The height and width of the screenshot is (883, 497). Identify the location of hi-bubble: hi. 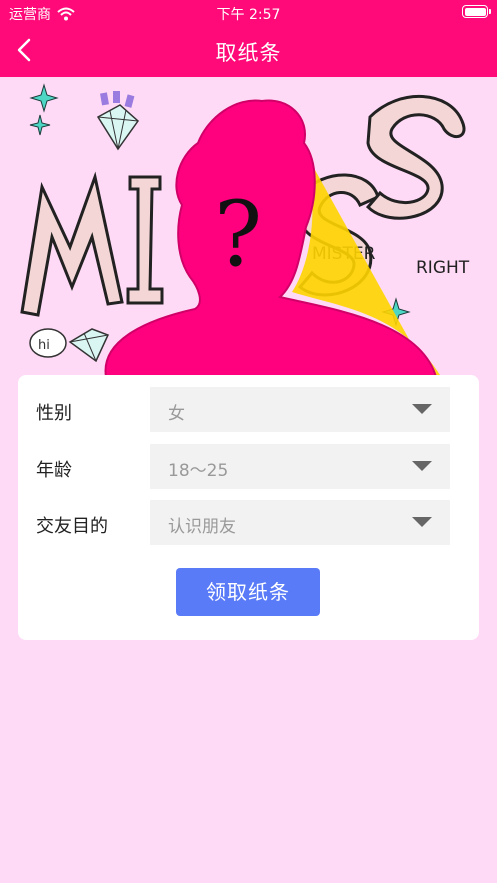
(48, 343).